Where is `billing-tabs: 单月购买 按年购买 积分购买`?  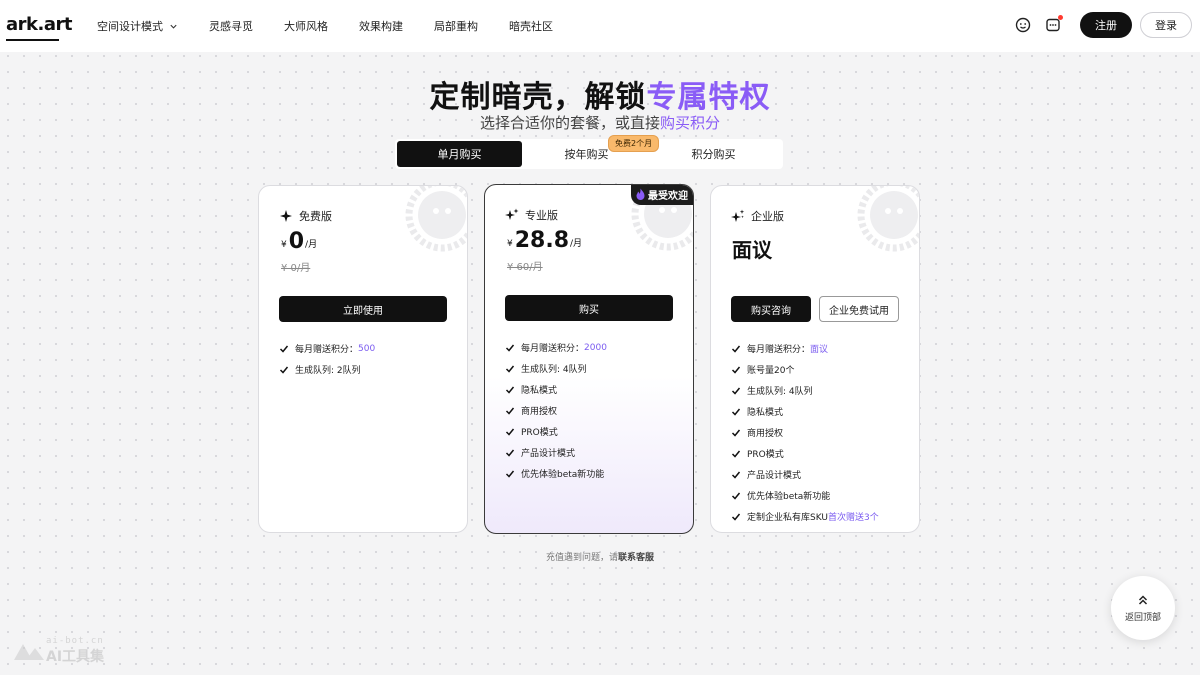
billing-tabs: 单月购买 按年购买 积分购买 is located at coordinates (589, 154).